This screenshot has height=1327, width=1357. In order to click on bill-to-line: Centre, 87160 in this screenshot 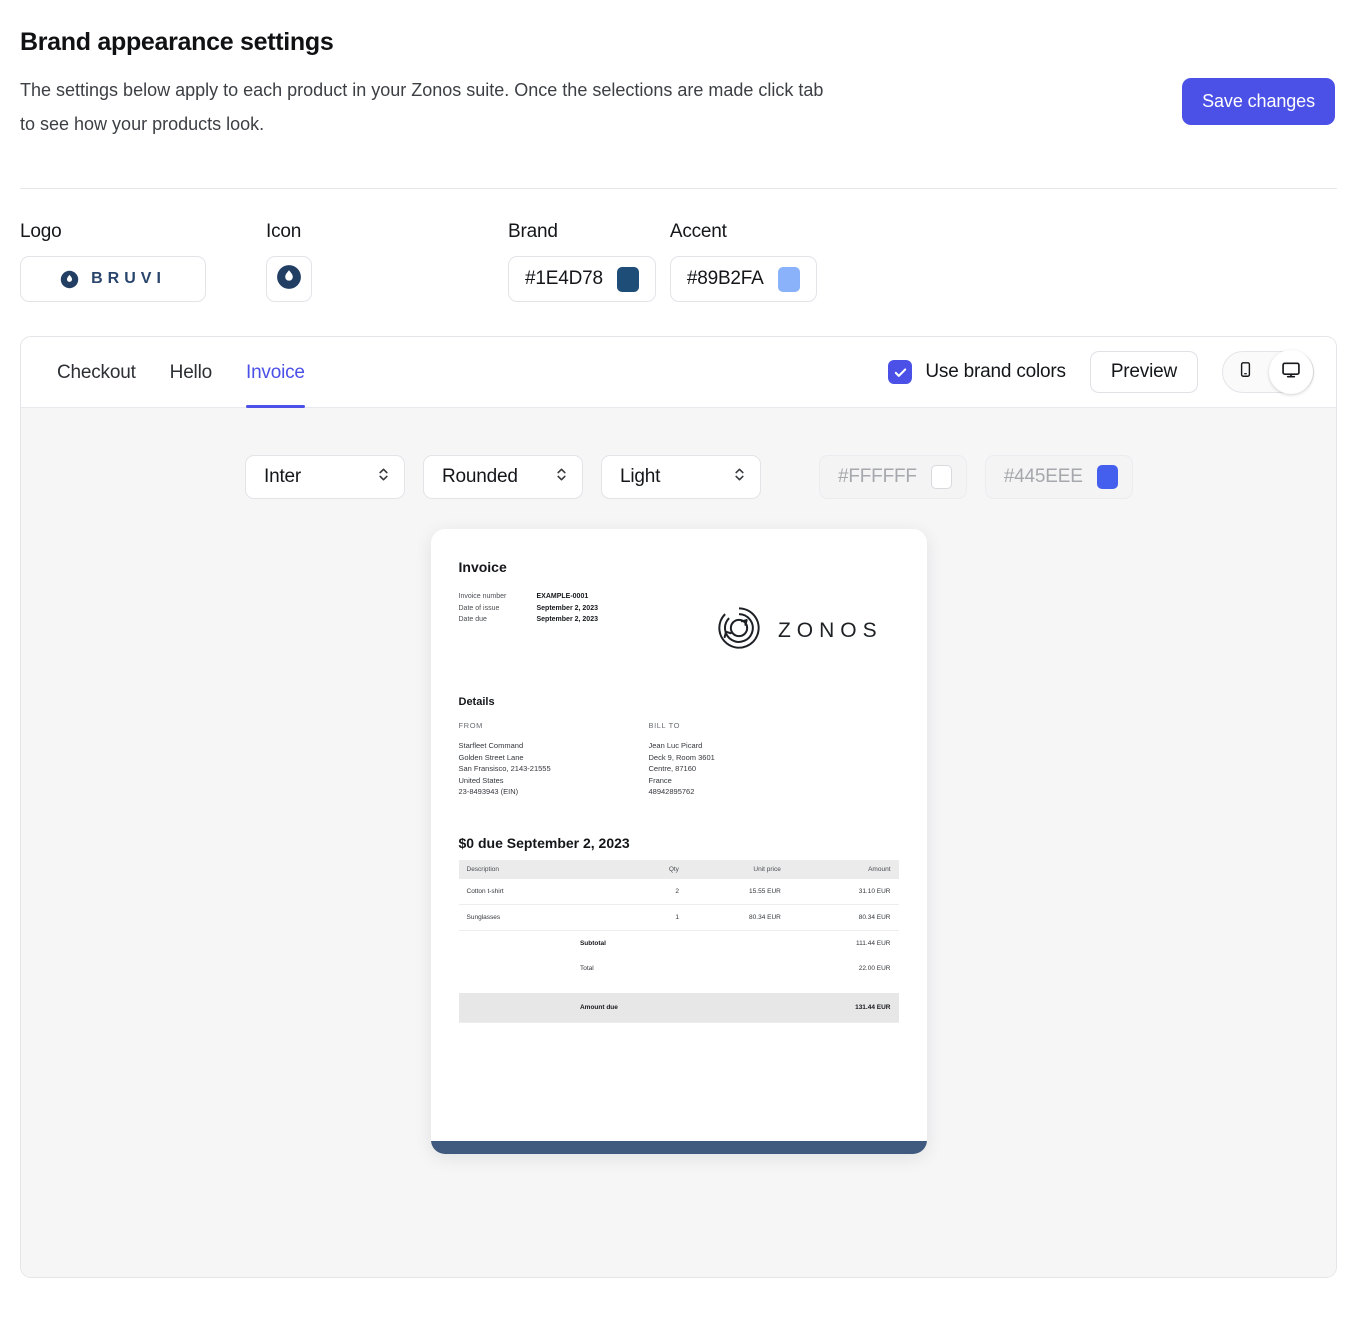, I will do `click(672, 768)`.